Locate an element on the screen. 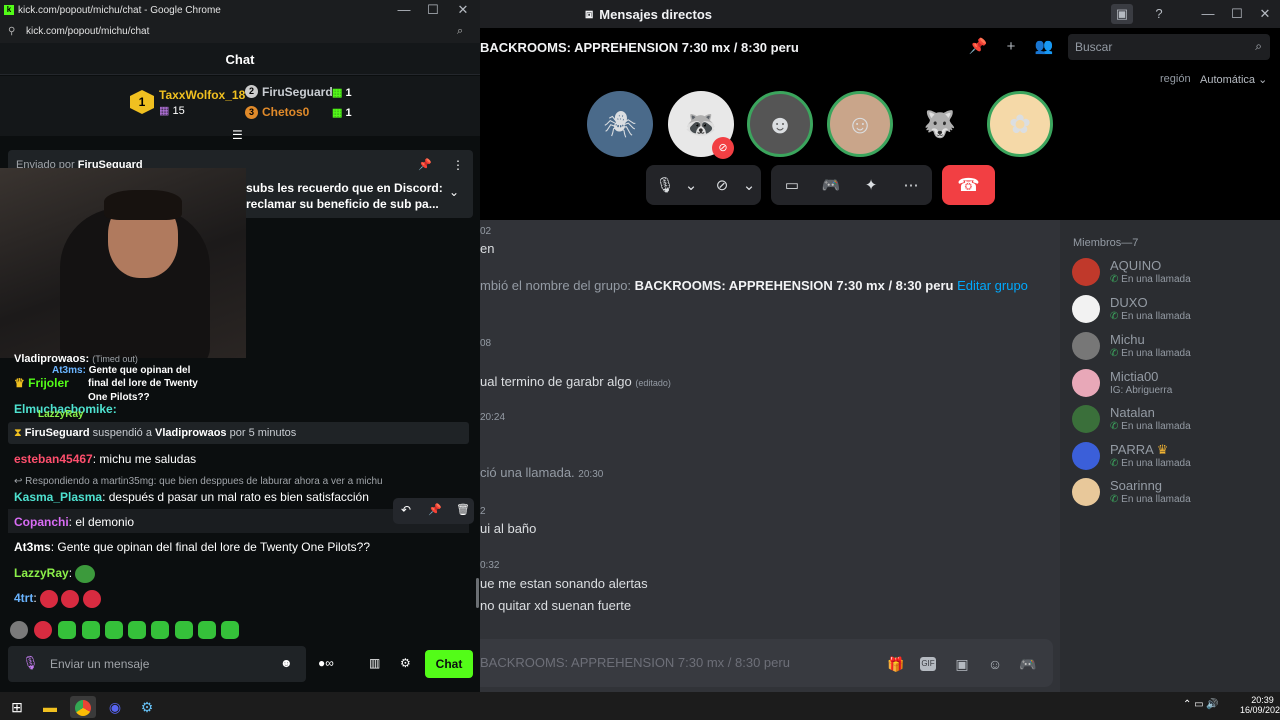  tray-icons: ⌃ ▭ 🔊 is located at coordinates (1201, 704).